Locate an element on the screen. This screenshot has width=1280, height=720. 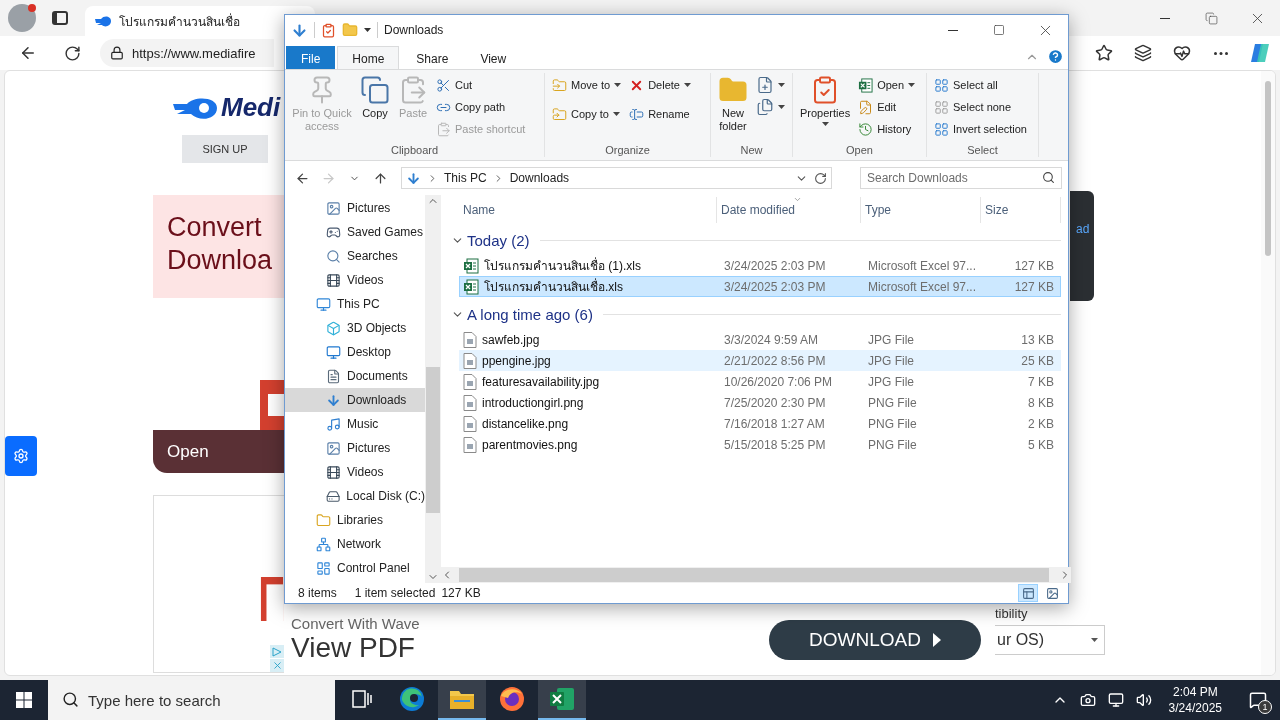
nav-item: Downloads is located at coordinates (355, 400).